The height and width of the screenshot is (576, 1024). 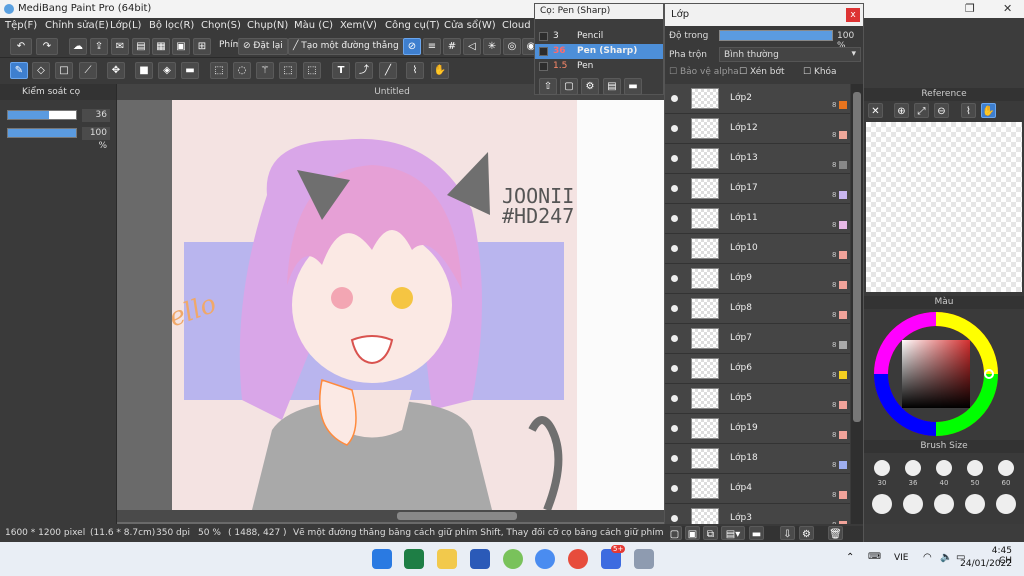 I want to click on select-rect-icon: ⬚, so click(x=219, y=70).